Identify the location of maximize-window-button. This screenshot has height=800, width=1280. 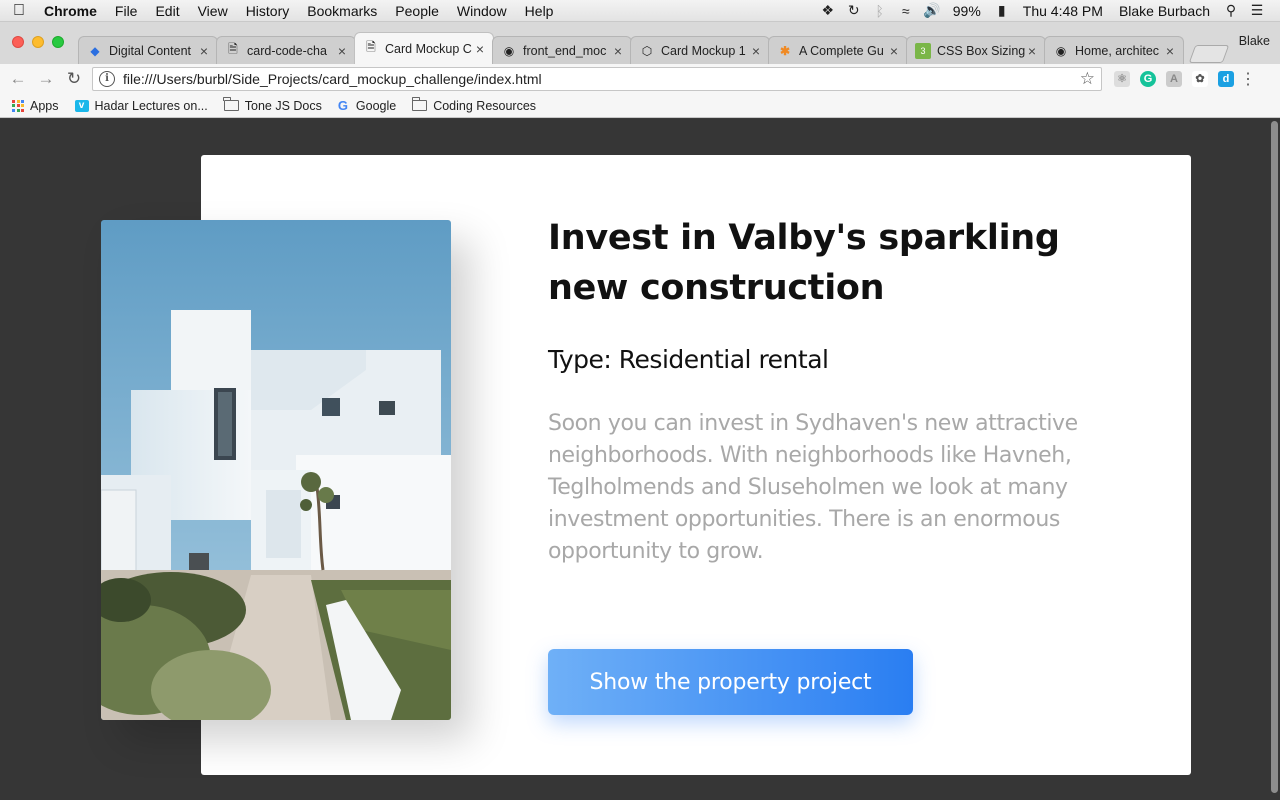
(58, 42).